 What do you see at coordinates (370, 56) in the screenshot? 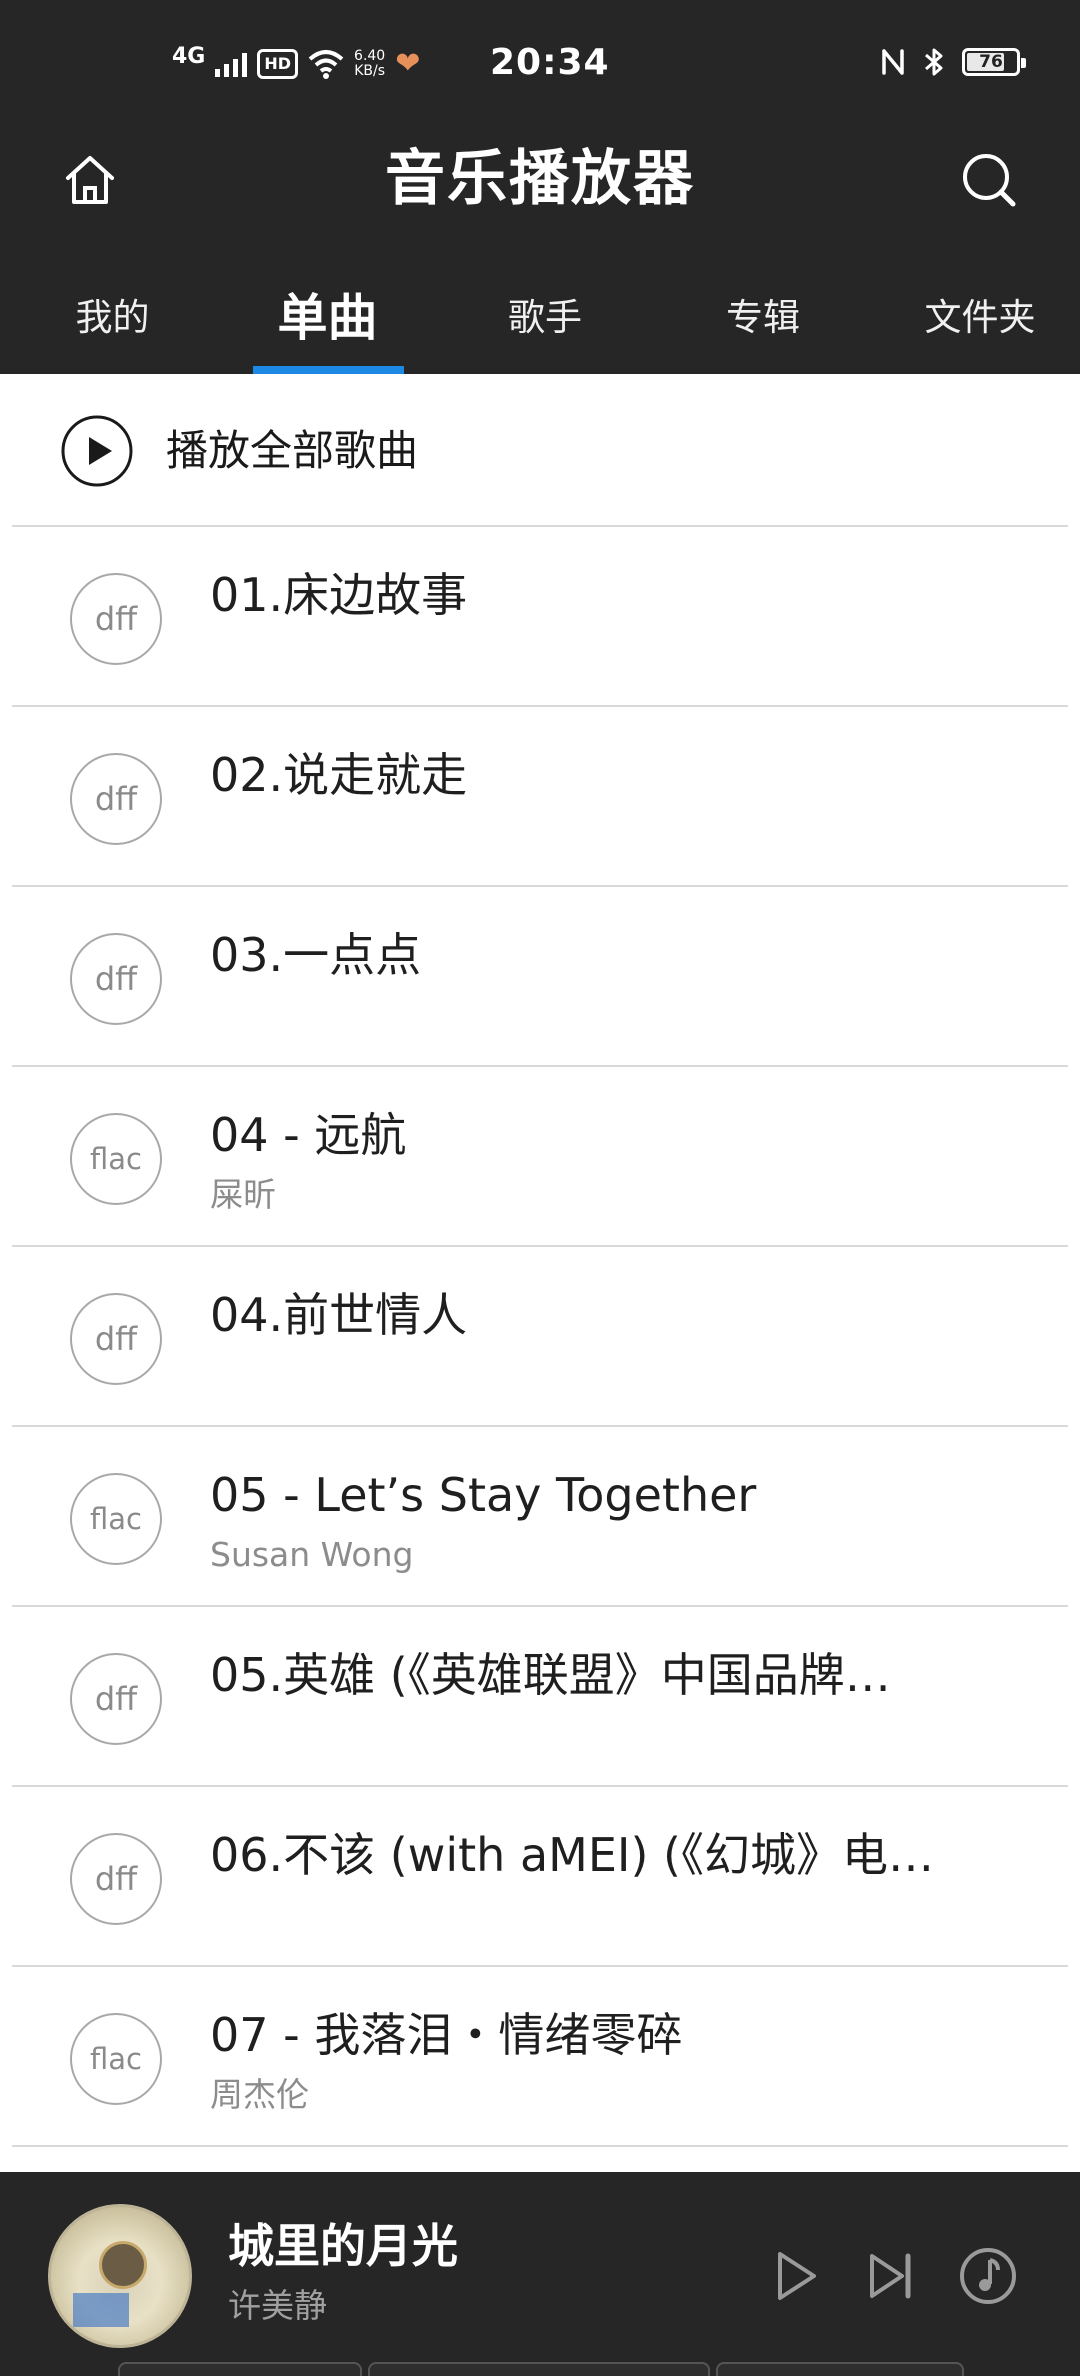
I see `speed-value: 6.40` at bounding box center [370, 56].